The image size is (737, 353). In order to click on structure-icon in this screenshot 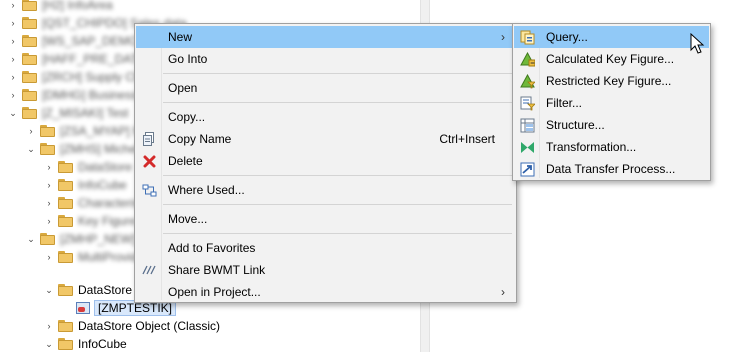, I will do `click(527, 125)`.